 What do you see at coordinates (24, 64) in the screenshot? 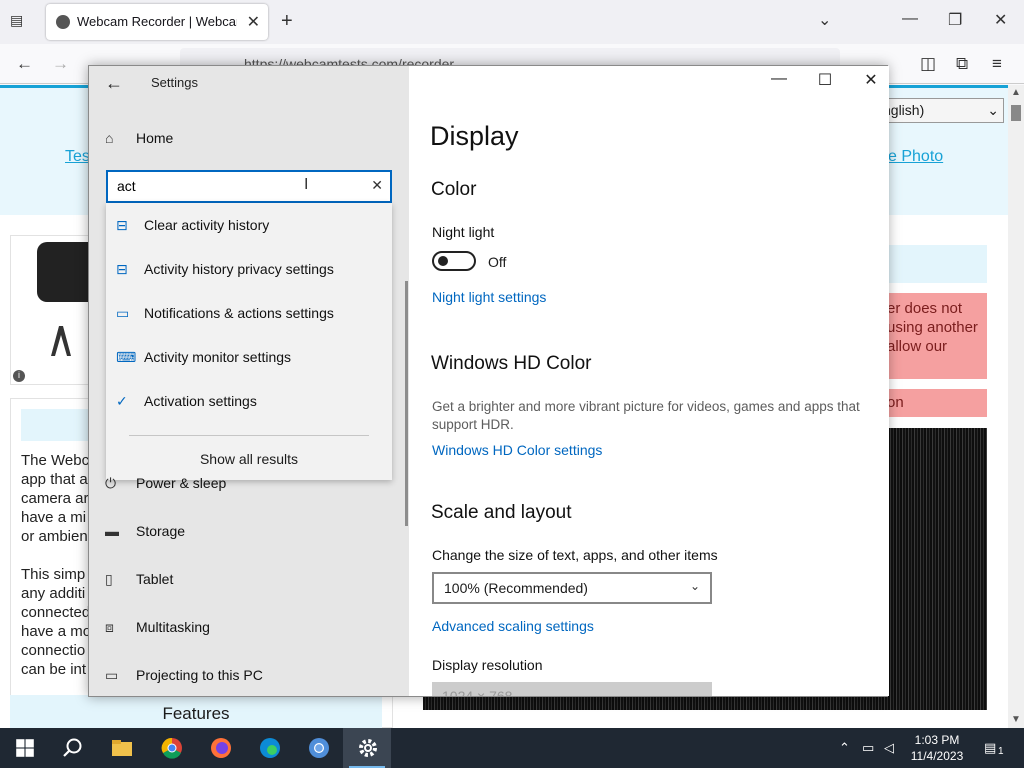
I see `back-icon: ←` at bounding box center [24, 64].